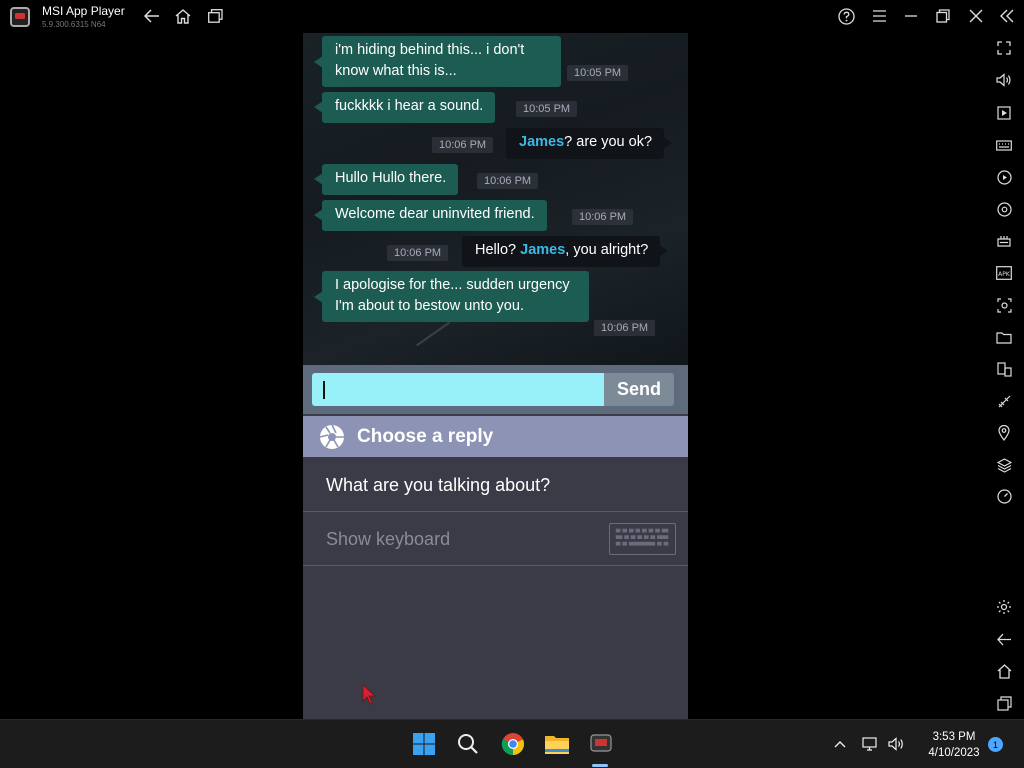 The image size is (1024, 768). Describe the element at coordinates (1004, 337) in the screenshot. I see `folder-icon` at that location.